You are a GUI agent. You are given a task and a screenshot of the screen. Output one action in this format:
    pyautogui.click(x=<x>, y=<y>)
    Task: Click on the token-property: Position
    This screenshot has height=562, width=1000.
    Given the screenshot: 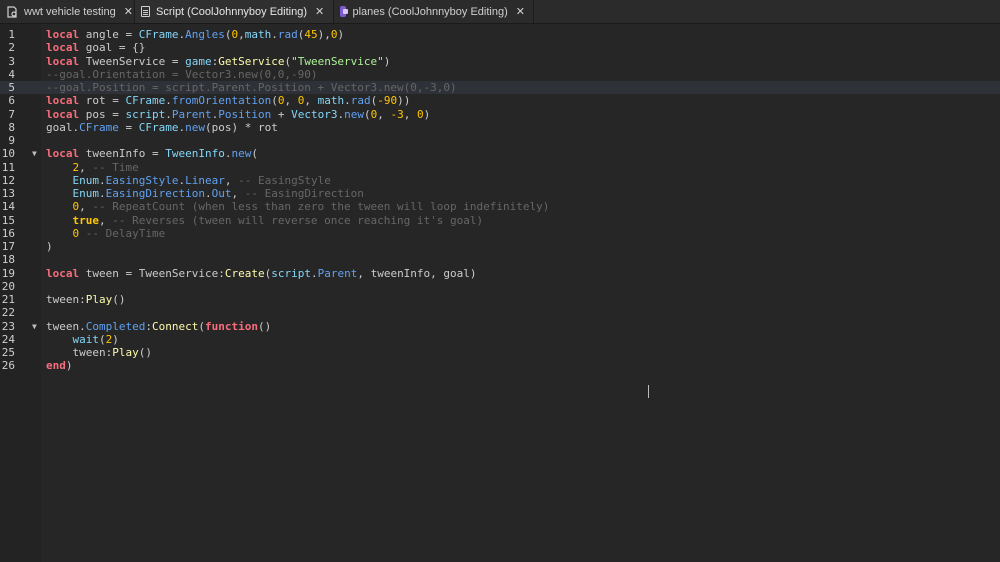 What is the action you would take?
    pyautogui.click(x=245, y=114)
    